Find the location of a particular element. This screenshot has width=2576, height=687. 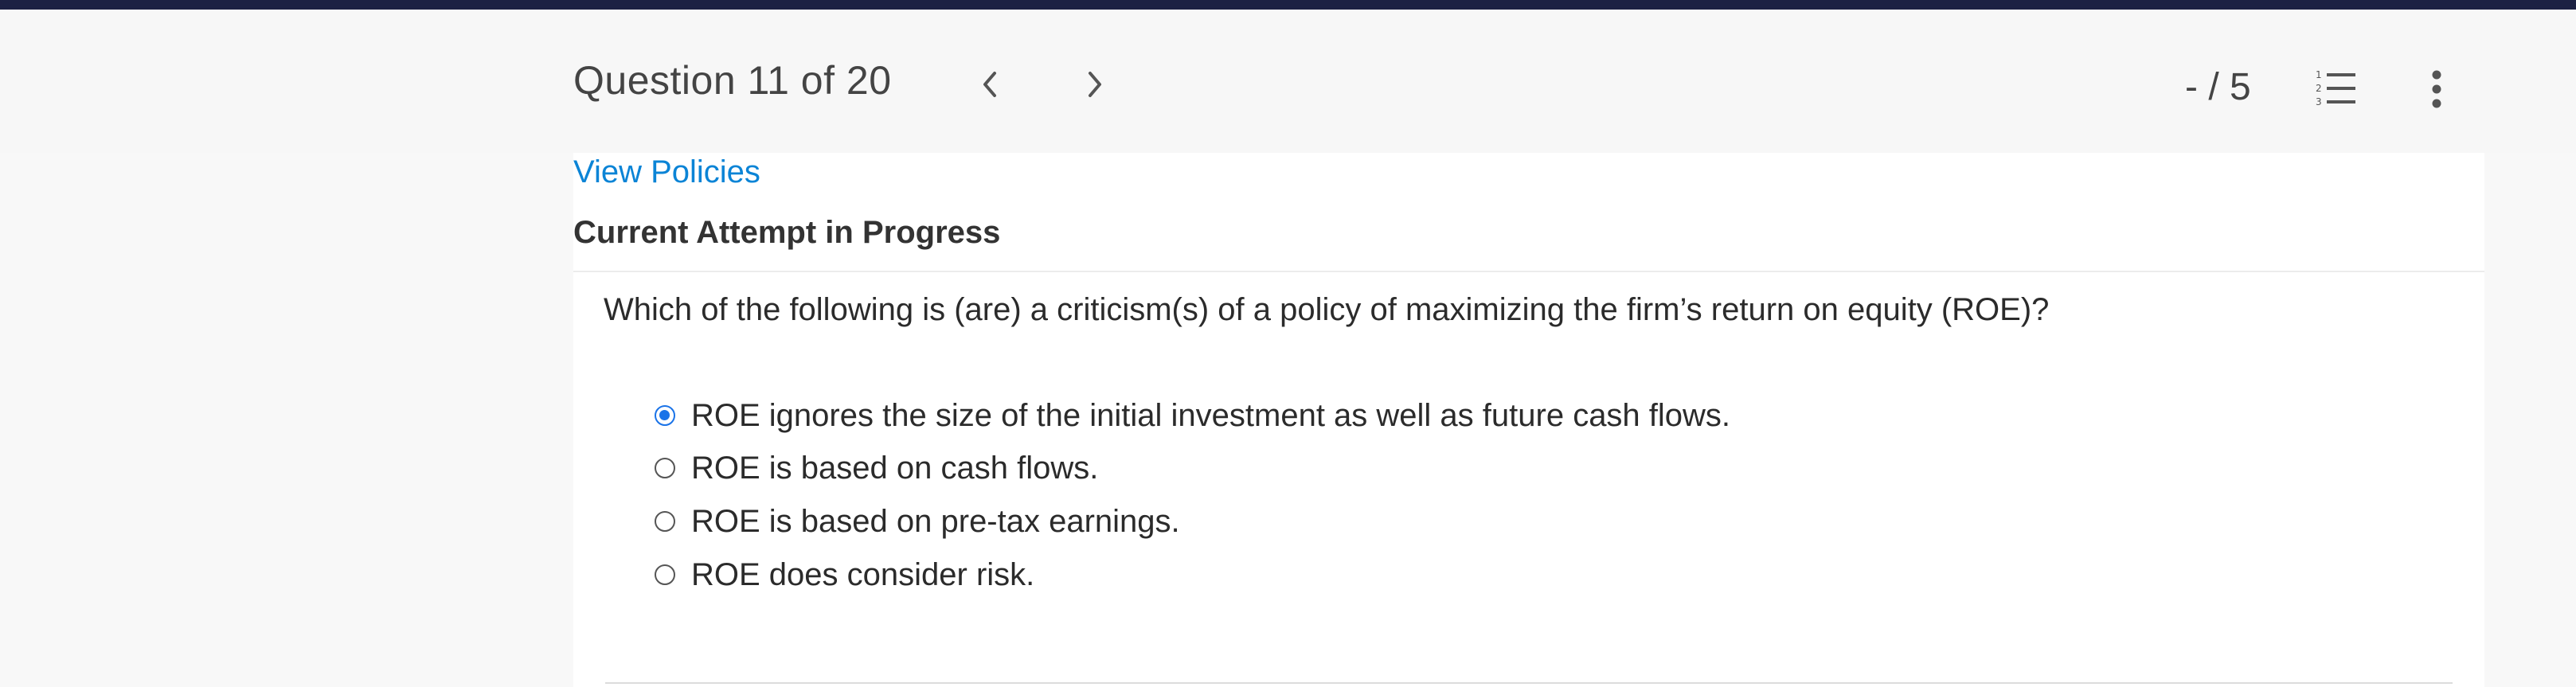

answer-option-4: ROE does consider risk. is located at coordinates (845, 575).